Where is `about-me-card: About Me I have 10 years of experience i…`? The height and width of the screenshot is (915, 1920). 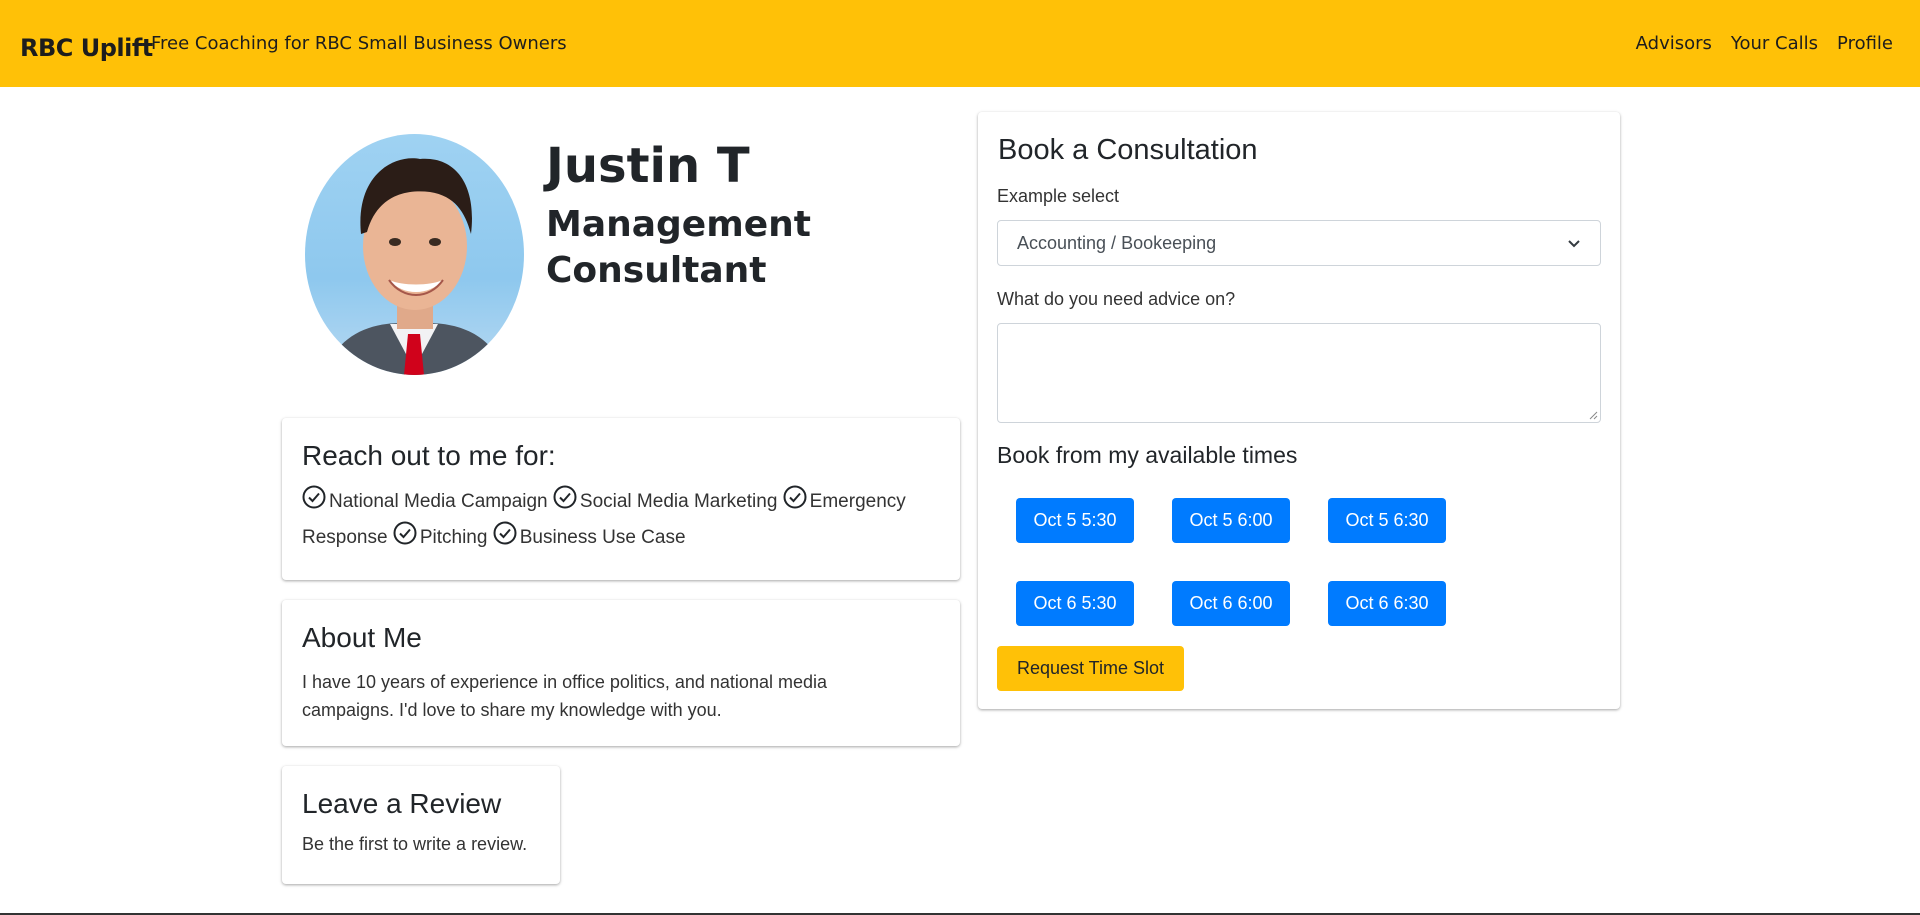 about-me-card: About Me I have 10 years of experience i… is located at coordinates (621, 673).